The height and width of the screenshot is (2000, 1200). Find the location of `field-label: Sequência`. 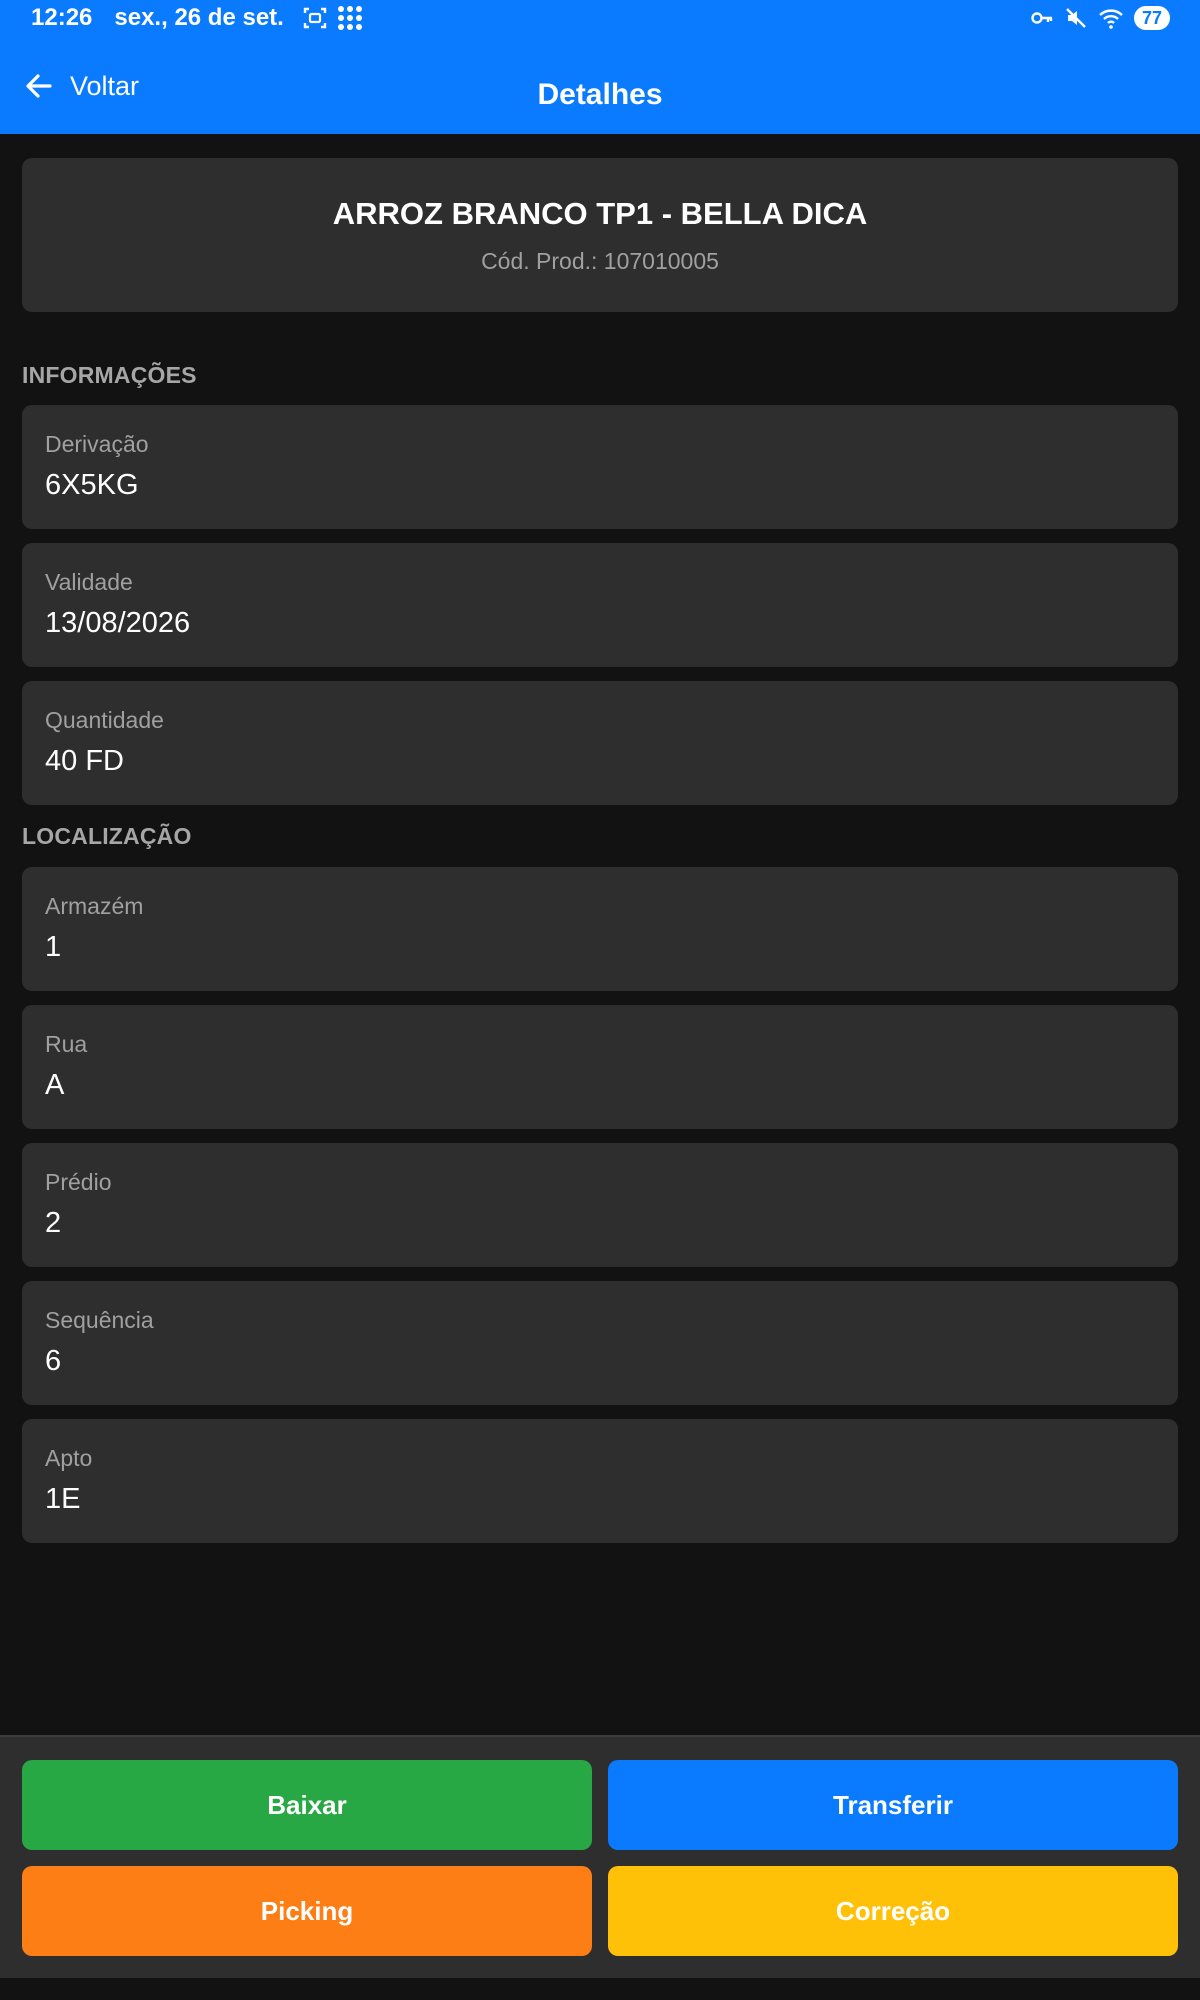

field-label: Sequência is located at coordinates (99, 1320).